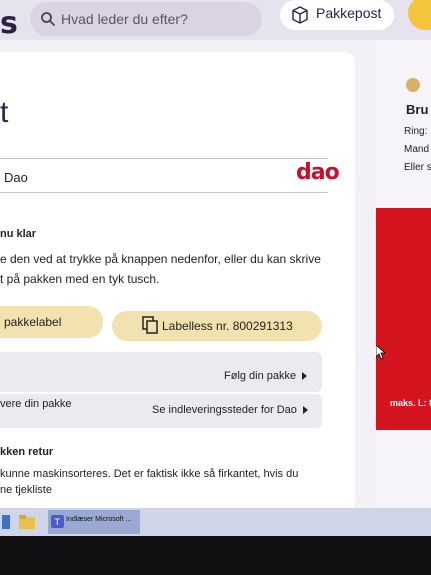 This screenshot has width=431, height=575. I want to click on search-icon, so click(48, 19).